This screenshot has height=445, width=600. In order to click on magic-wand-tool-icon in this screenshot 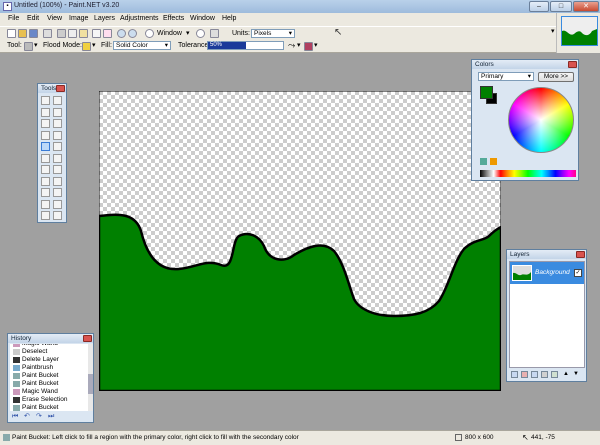, I will do `click(45, 135)`.